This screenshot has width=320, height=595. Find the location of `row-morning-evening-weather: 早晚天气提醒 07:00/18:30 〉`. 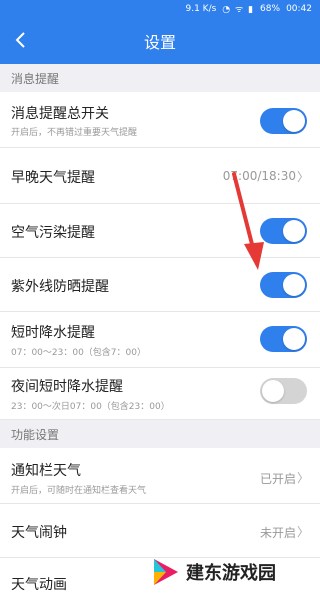

row-morning-evening-weather: 早晚天气提醒 07:00/18:30 〉 is located at coordinates (160, 176).